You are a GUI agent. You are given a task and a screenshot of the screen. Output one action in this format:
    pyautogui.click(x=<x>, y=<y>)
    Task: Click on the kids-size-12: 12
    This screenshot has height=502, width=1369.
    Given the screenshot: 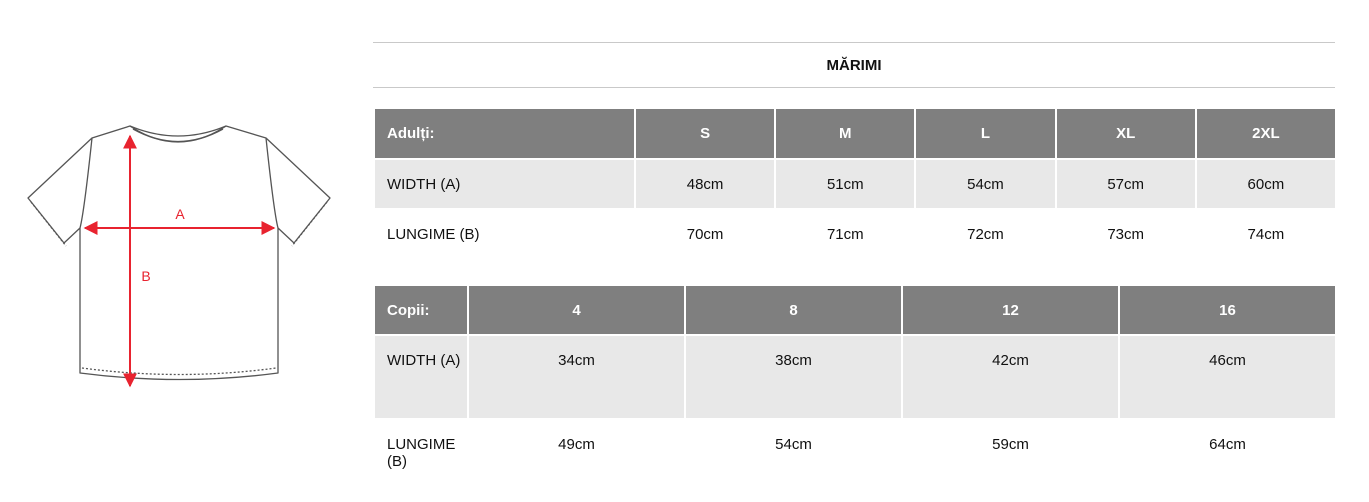 What is the action you would take?
    pyautogui.click(x=1010, y=310)
    